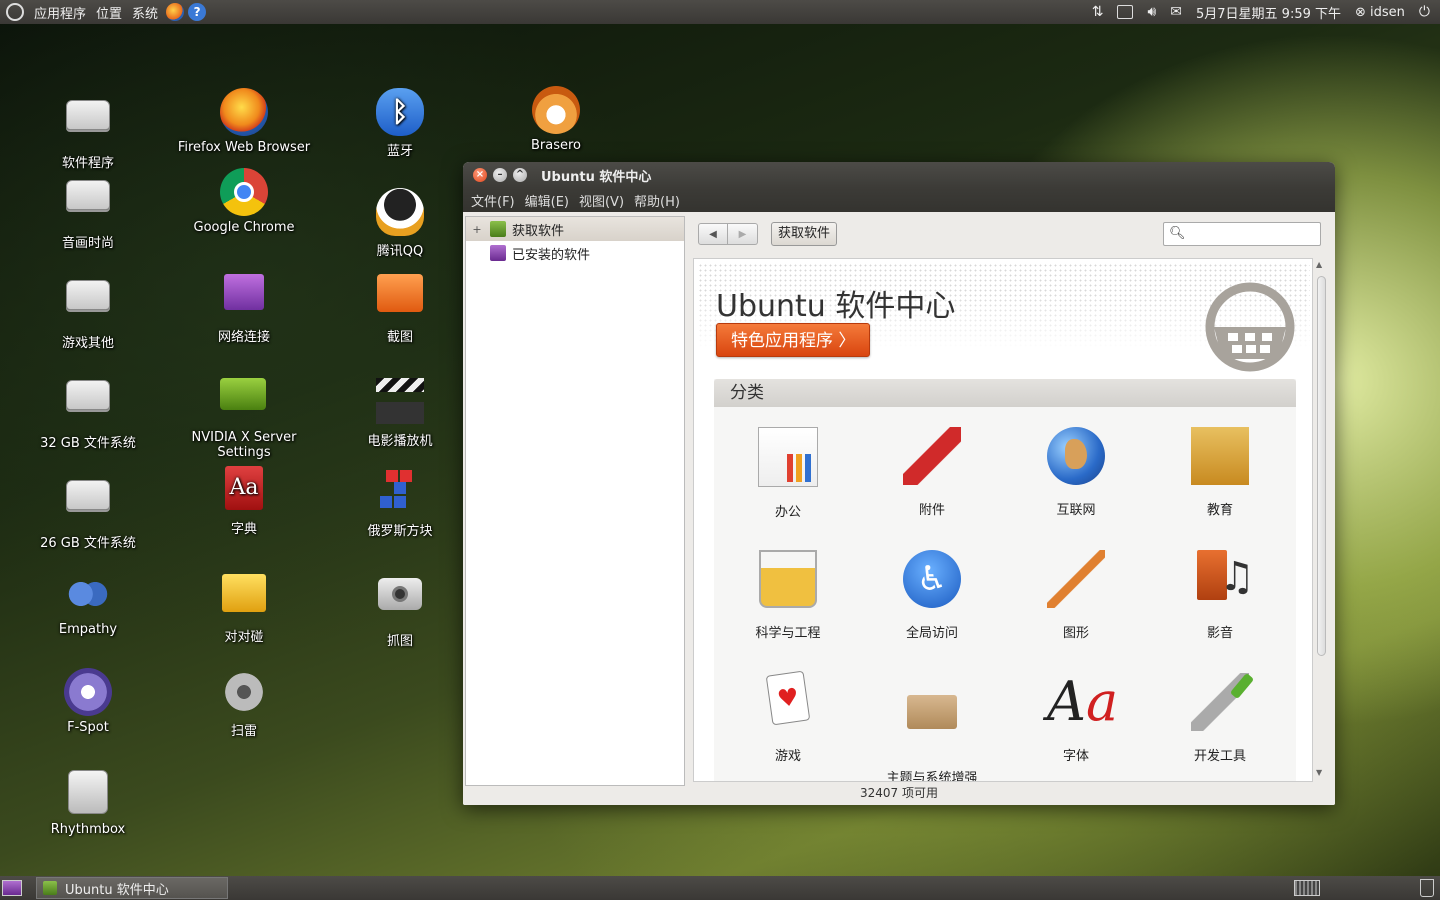  I want to click on pane-divider, so click(688, 500).